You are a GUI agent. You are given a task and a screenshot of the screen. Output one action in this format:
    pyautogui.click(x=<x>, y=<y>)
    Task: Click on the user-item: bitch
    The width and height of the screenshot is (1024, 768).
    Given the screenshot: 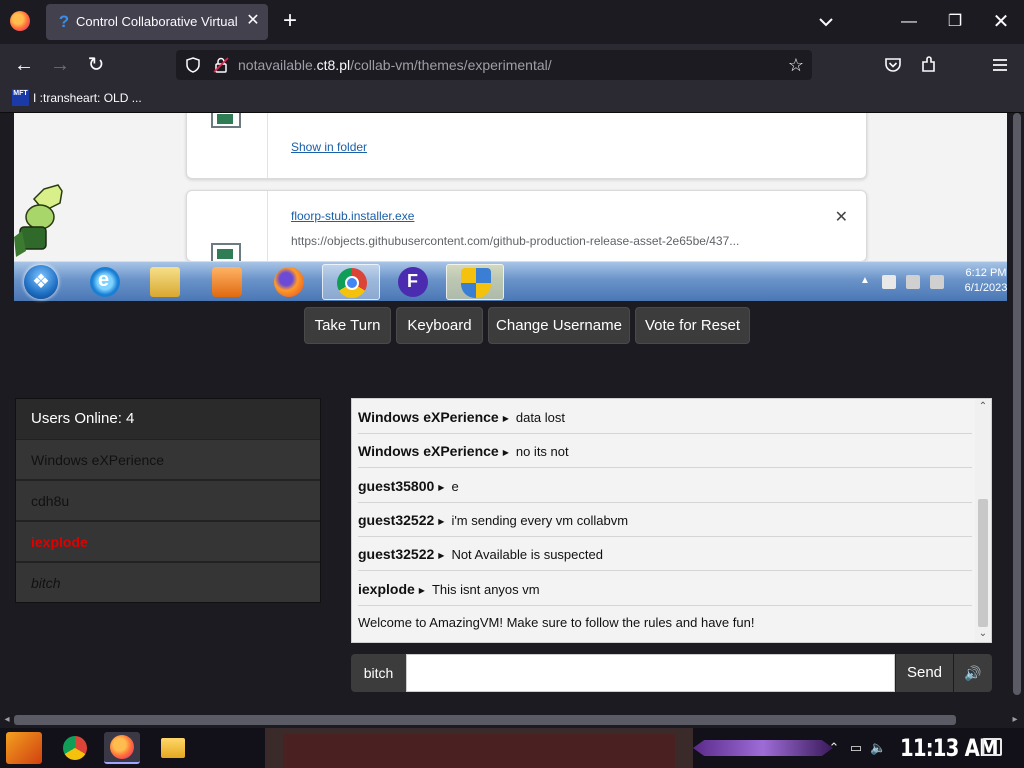 What is the action you would take?
    pyautogui.click(x=168, y=582)
    